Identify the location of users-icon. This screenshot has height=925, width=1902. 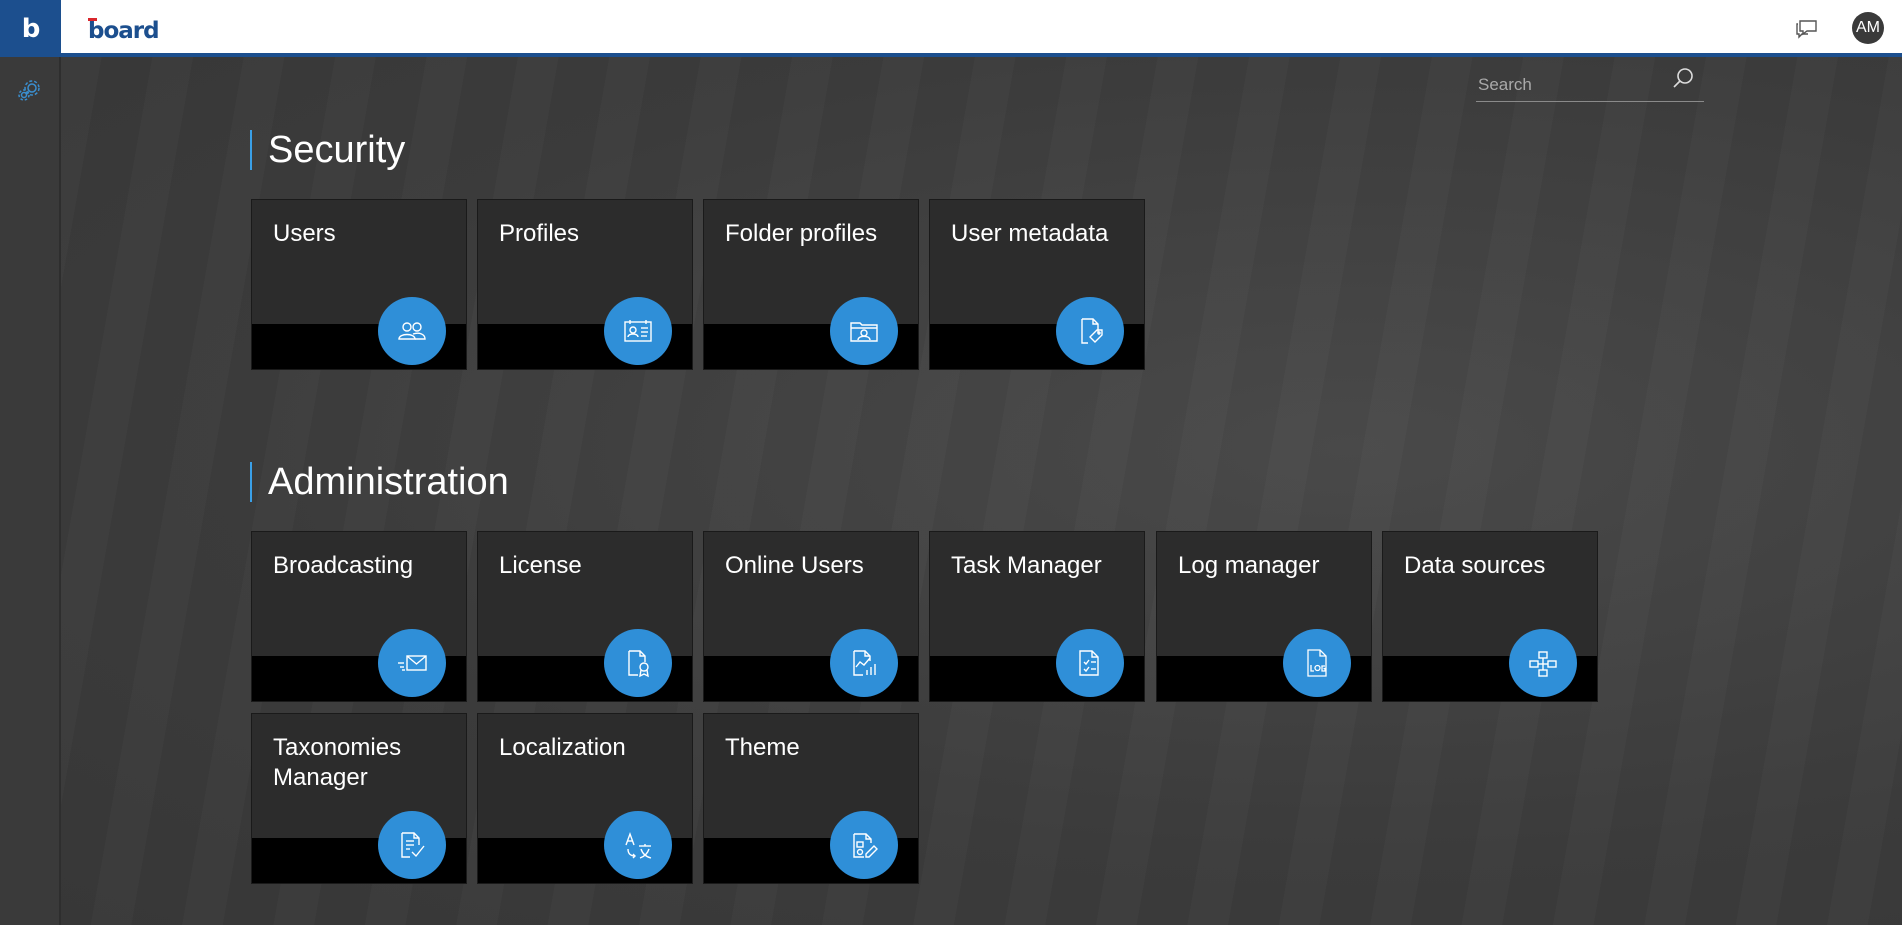
(412, 331).